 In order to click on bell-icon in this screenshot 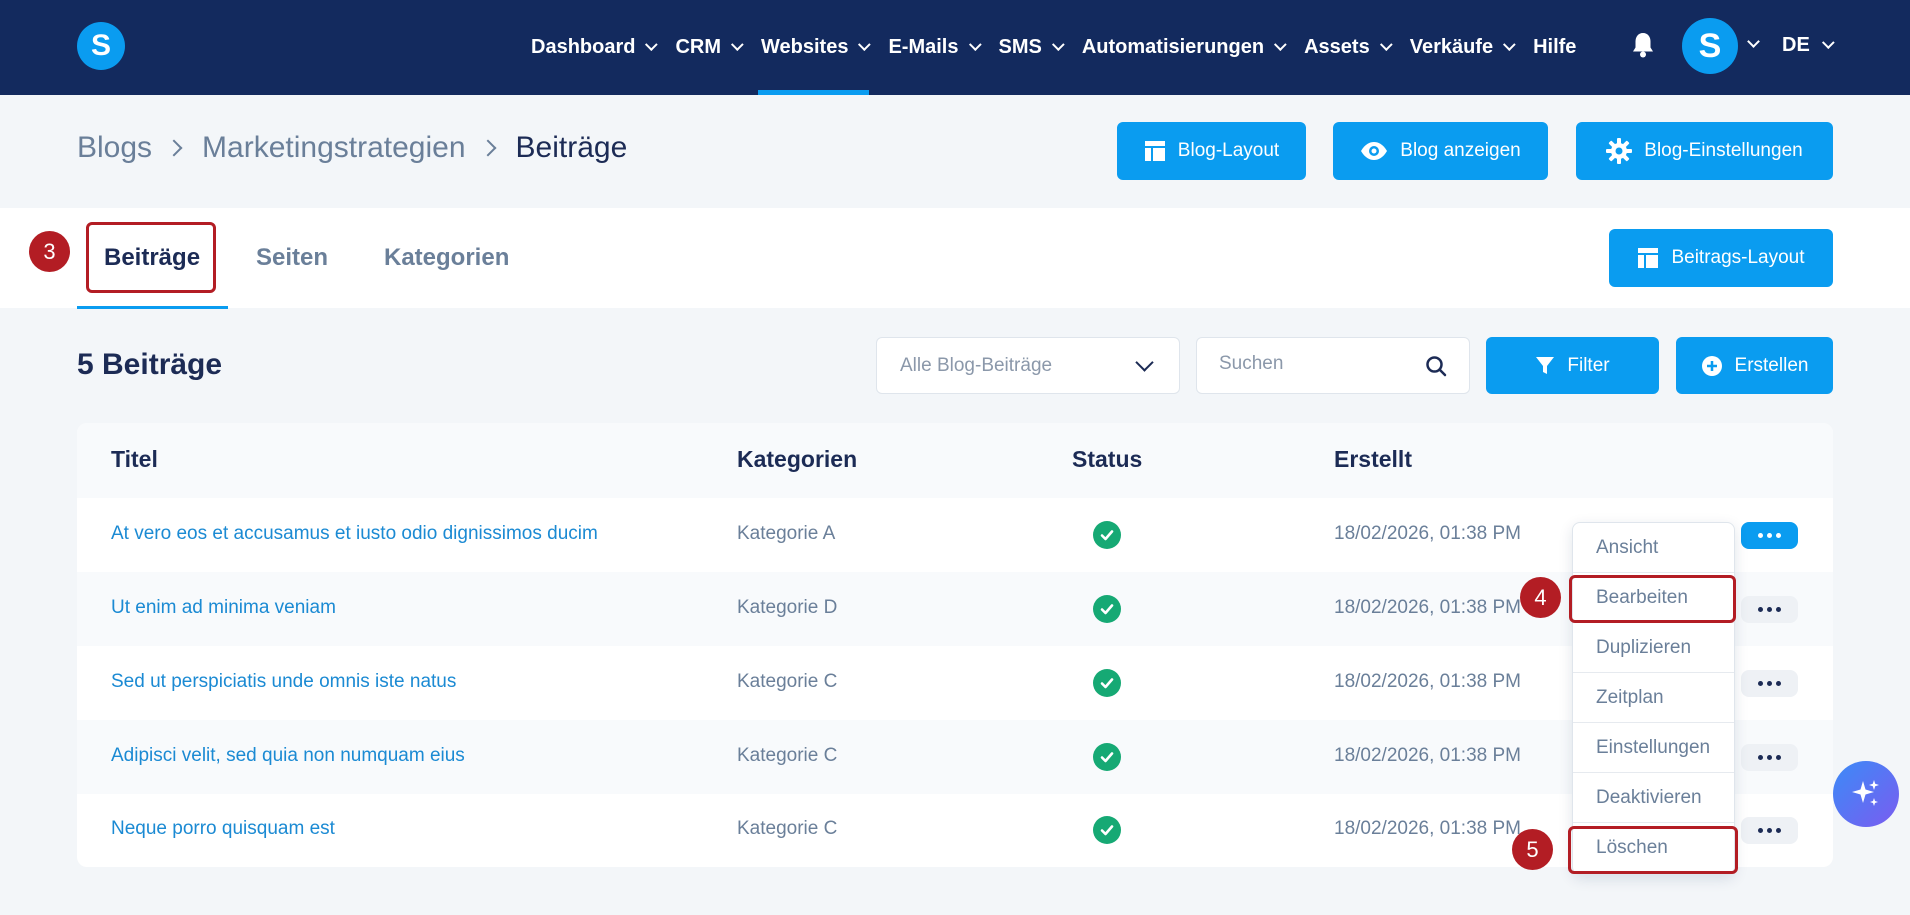, I will do `click(1643, 45)`.